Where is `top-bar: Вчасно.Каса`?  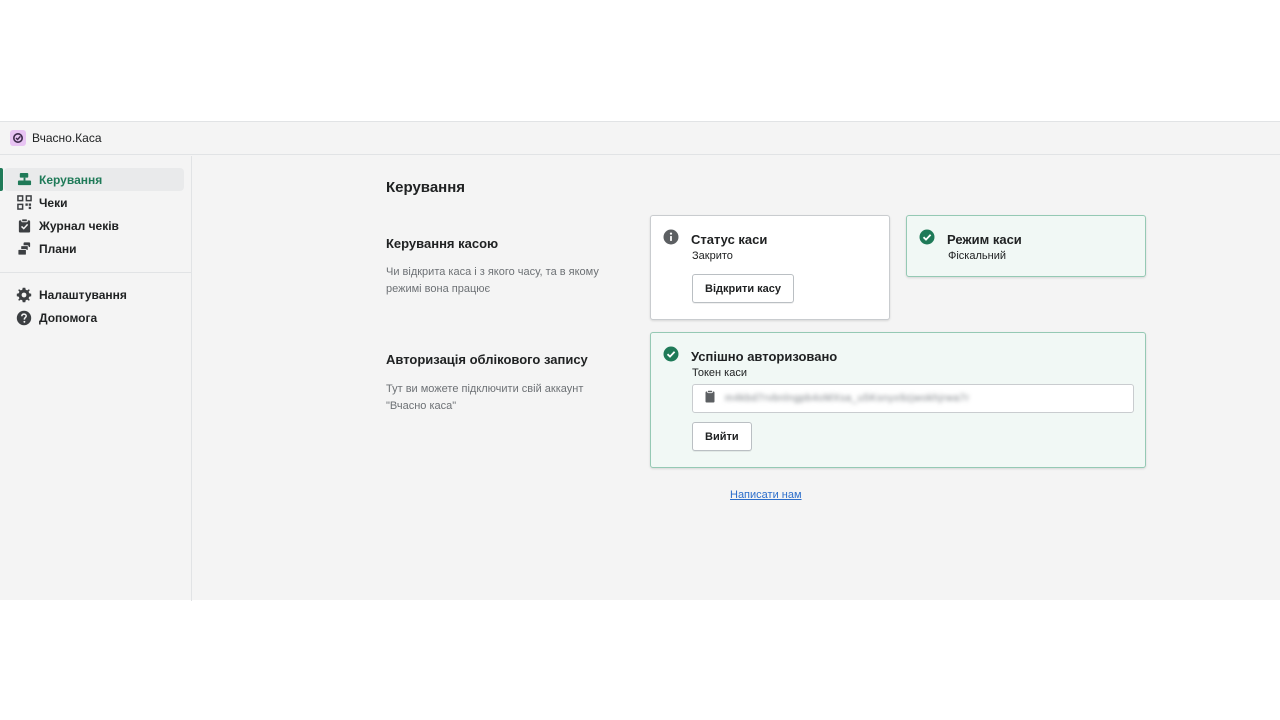 top-bar: Вчасно.Каса is located at coordinates (640, 138).